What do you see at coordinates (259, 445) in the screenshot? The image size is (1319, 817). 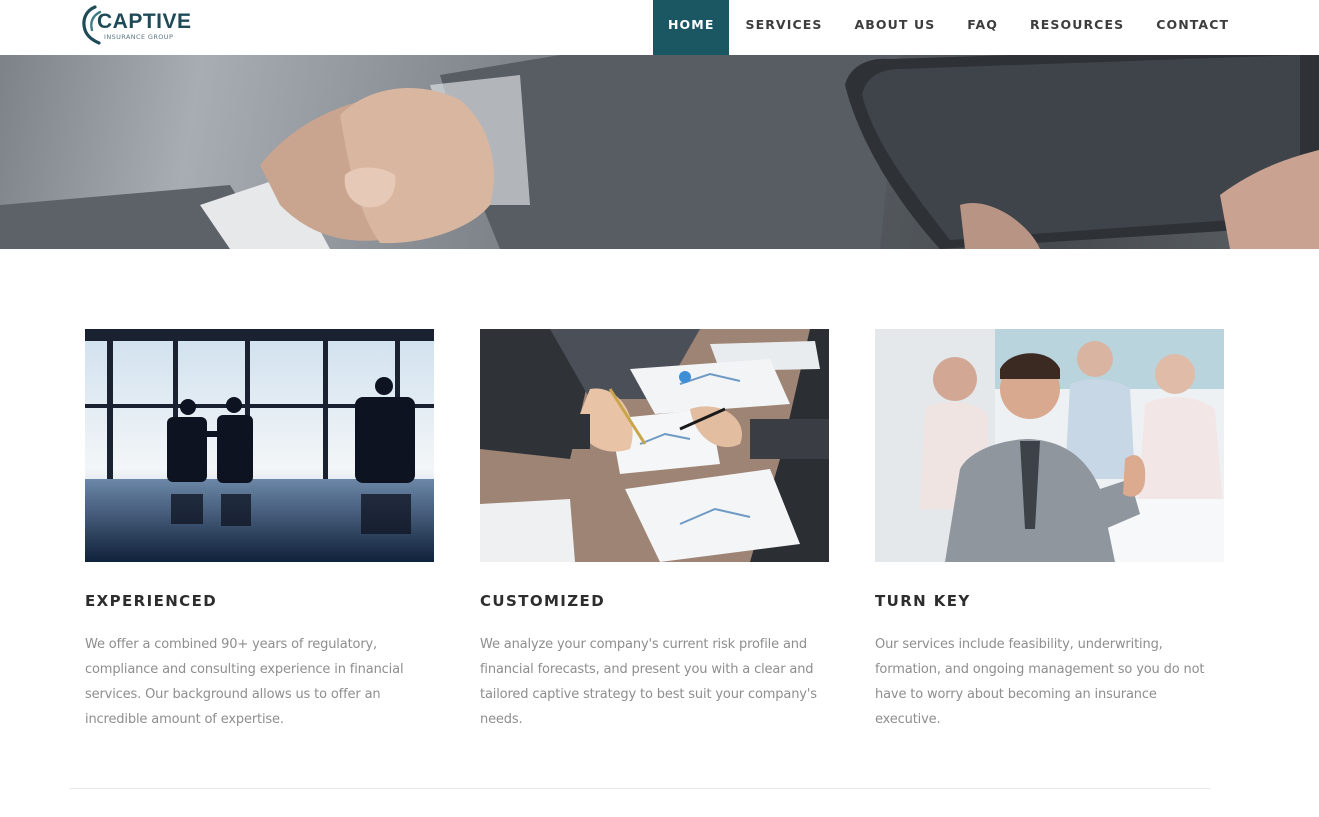 I see `feature-image-boardroom` at bounding box center [259, 445].